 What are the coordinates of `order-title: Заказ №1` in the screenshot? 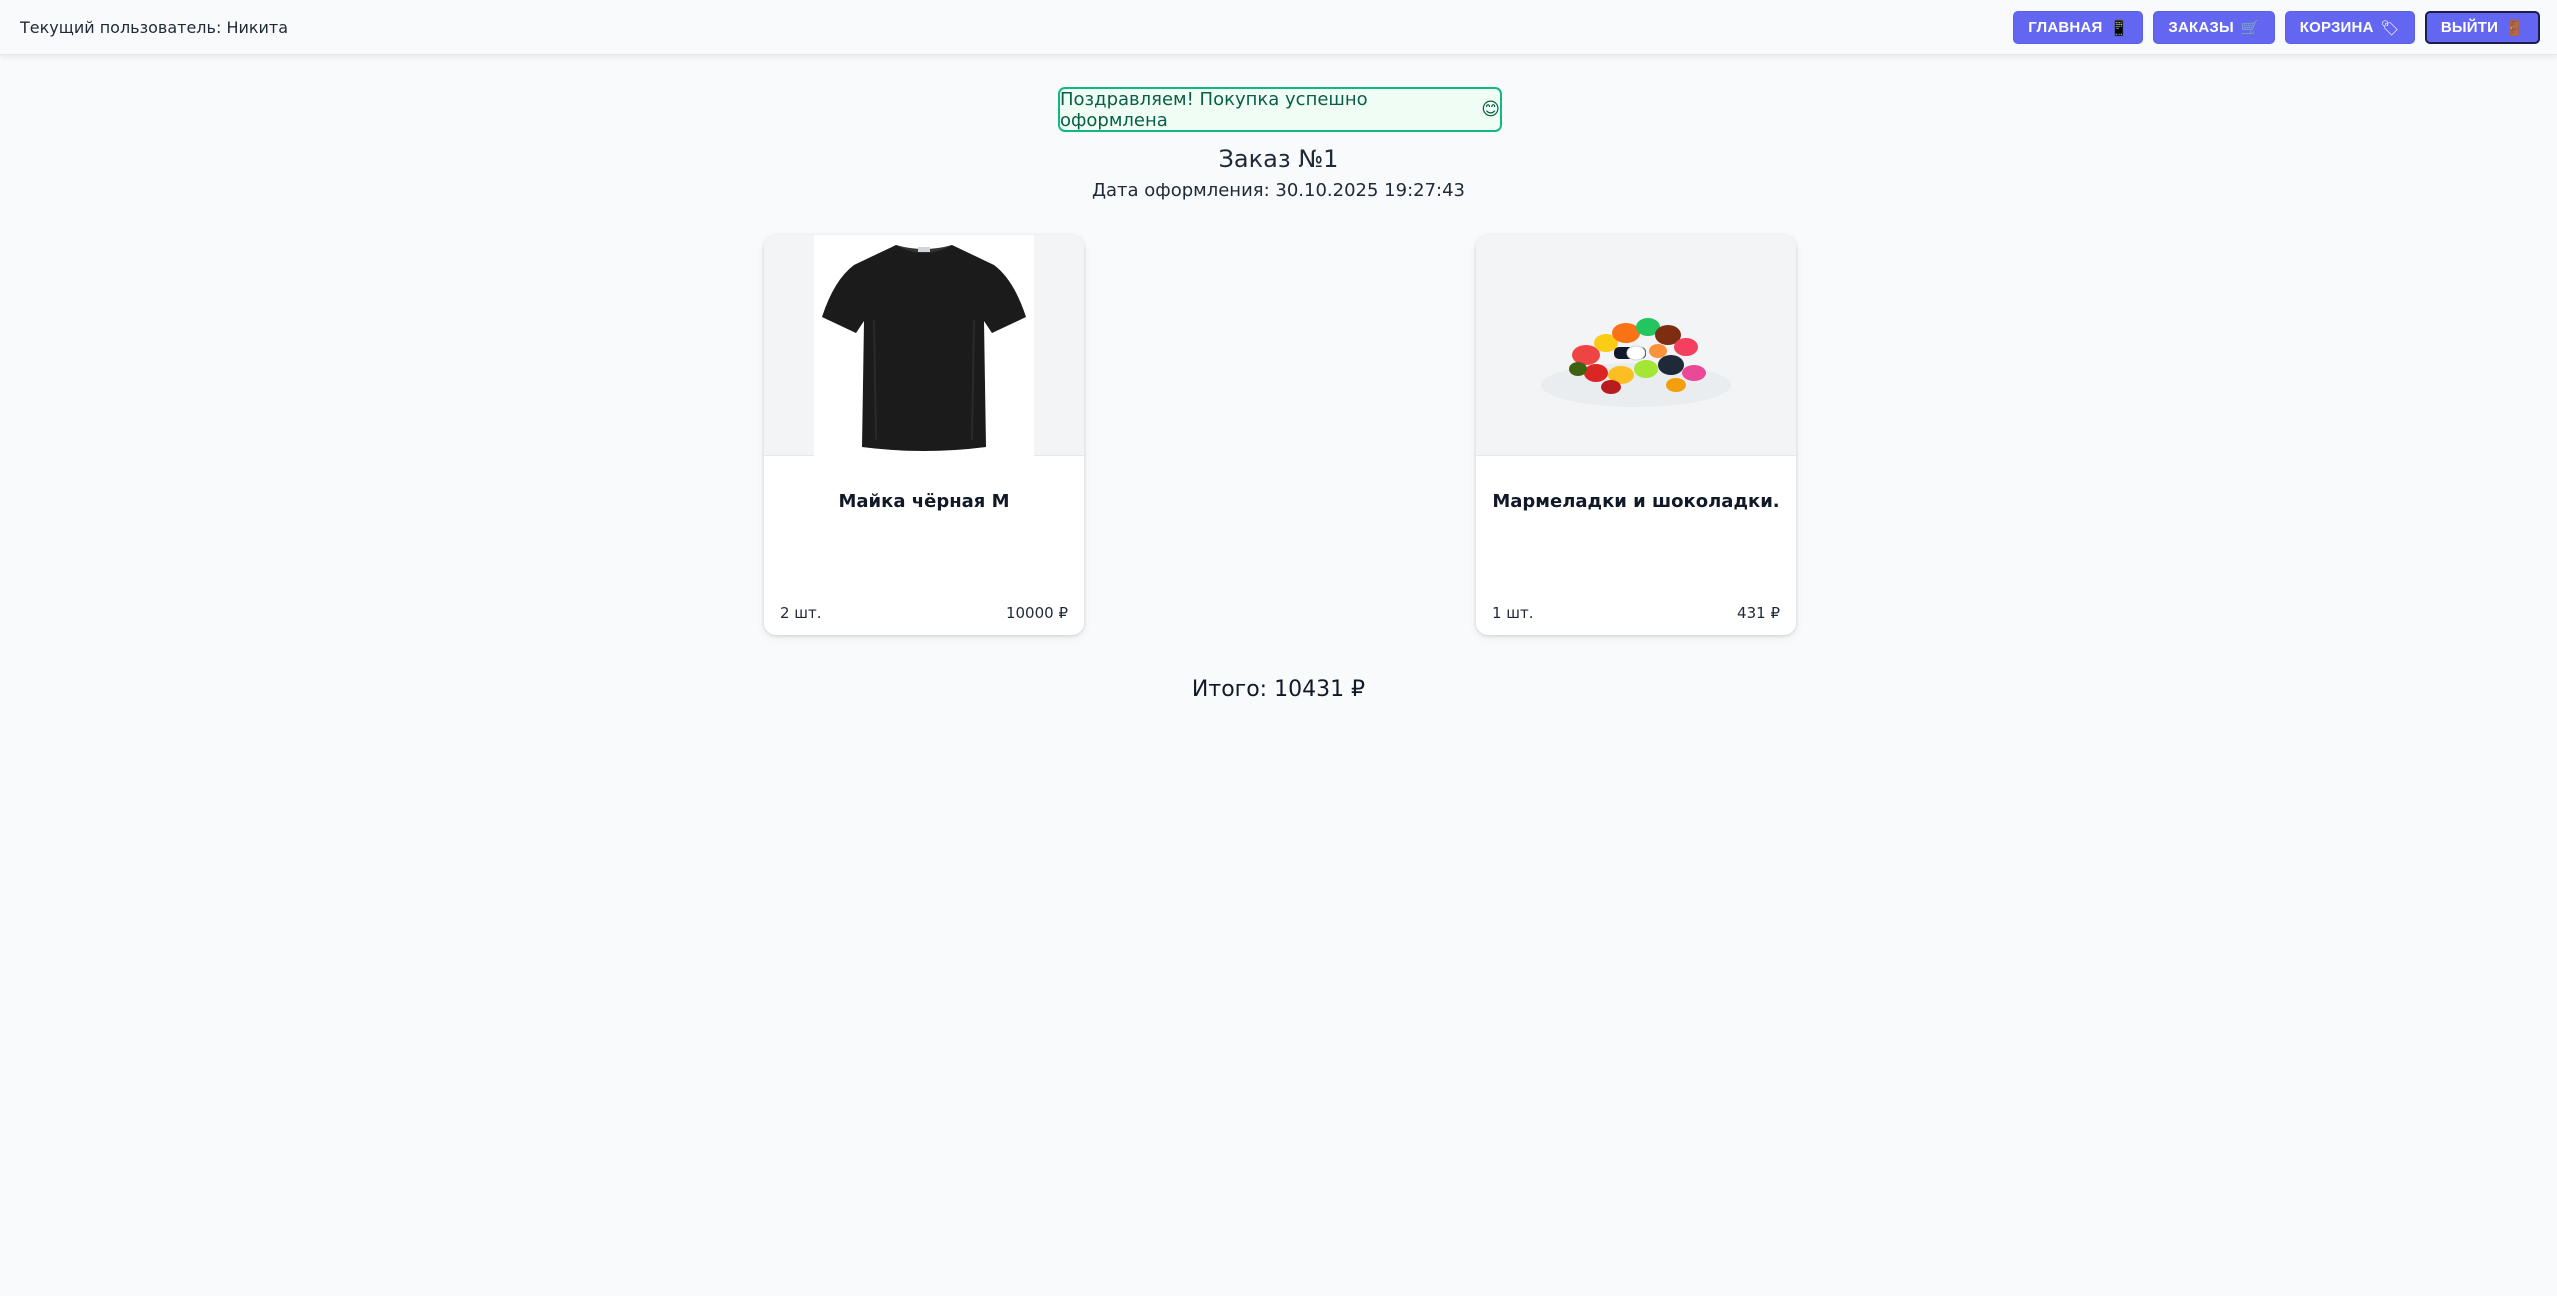 It's located at (1278, 159).